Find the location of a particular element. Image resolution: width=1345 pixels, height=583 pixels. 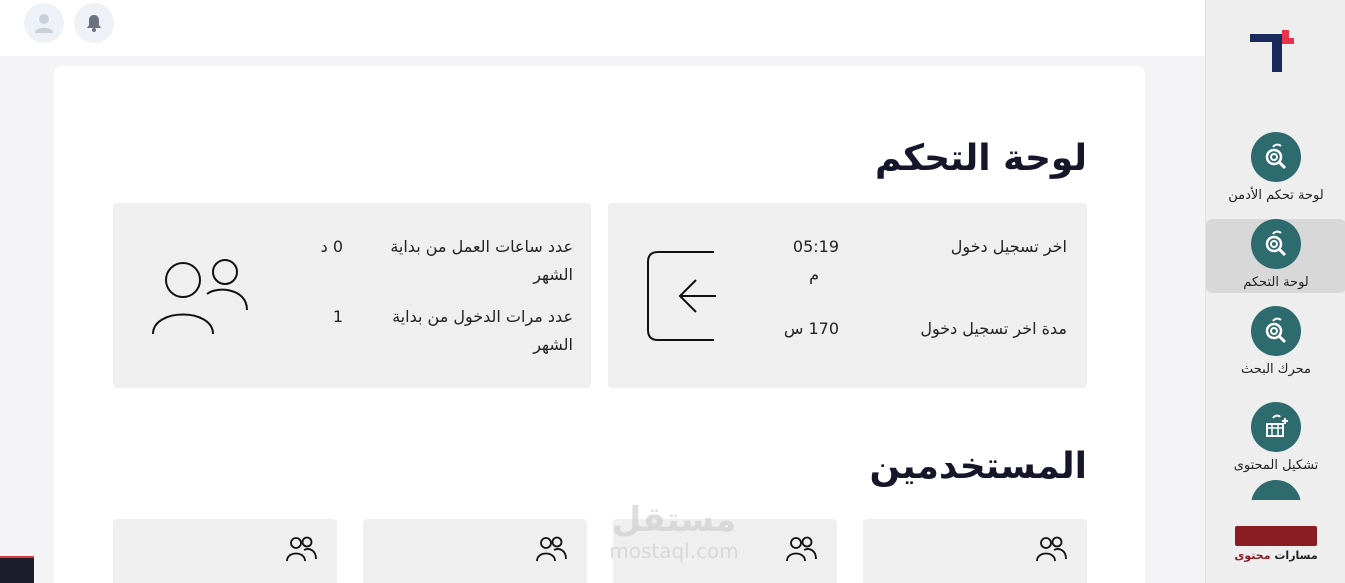

sidebar-item-partial is located at coordinates (1276, 490).